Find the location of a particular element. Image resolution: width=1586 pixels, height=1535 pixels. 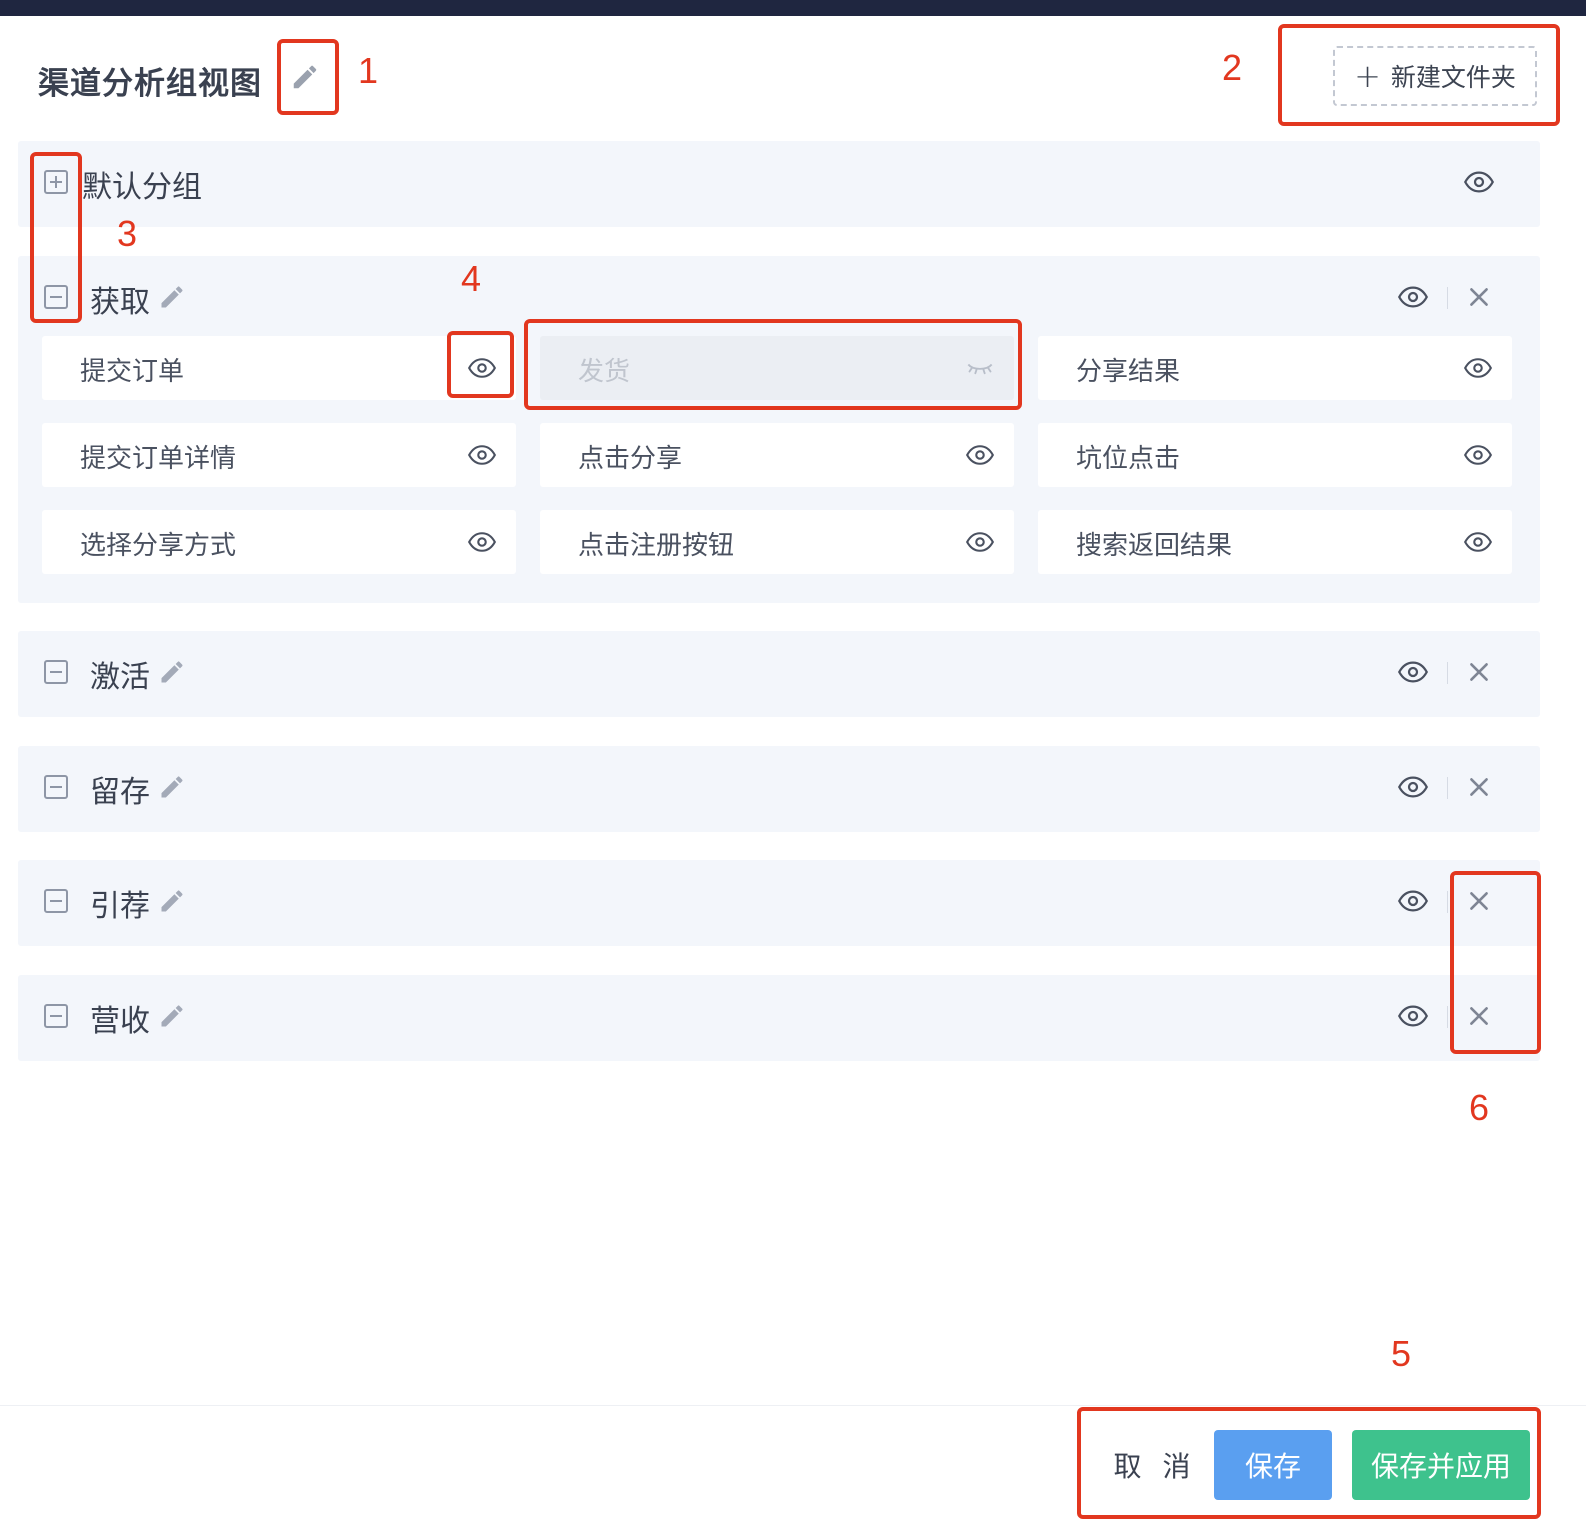

new-folder-button: + 新建文件夹 is located at coordinates (1435, 76).